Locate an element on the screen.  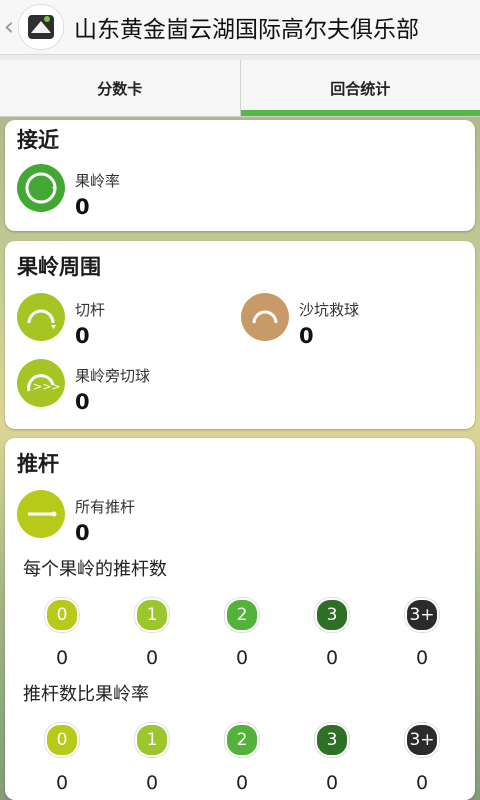
ratio-3plus-badge: 3+ is located at coordinates (422, 740).